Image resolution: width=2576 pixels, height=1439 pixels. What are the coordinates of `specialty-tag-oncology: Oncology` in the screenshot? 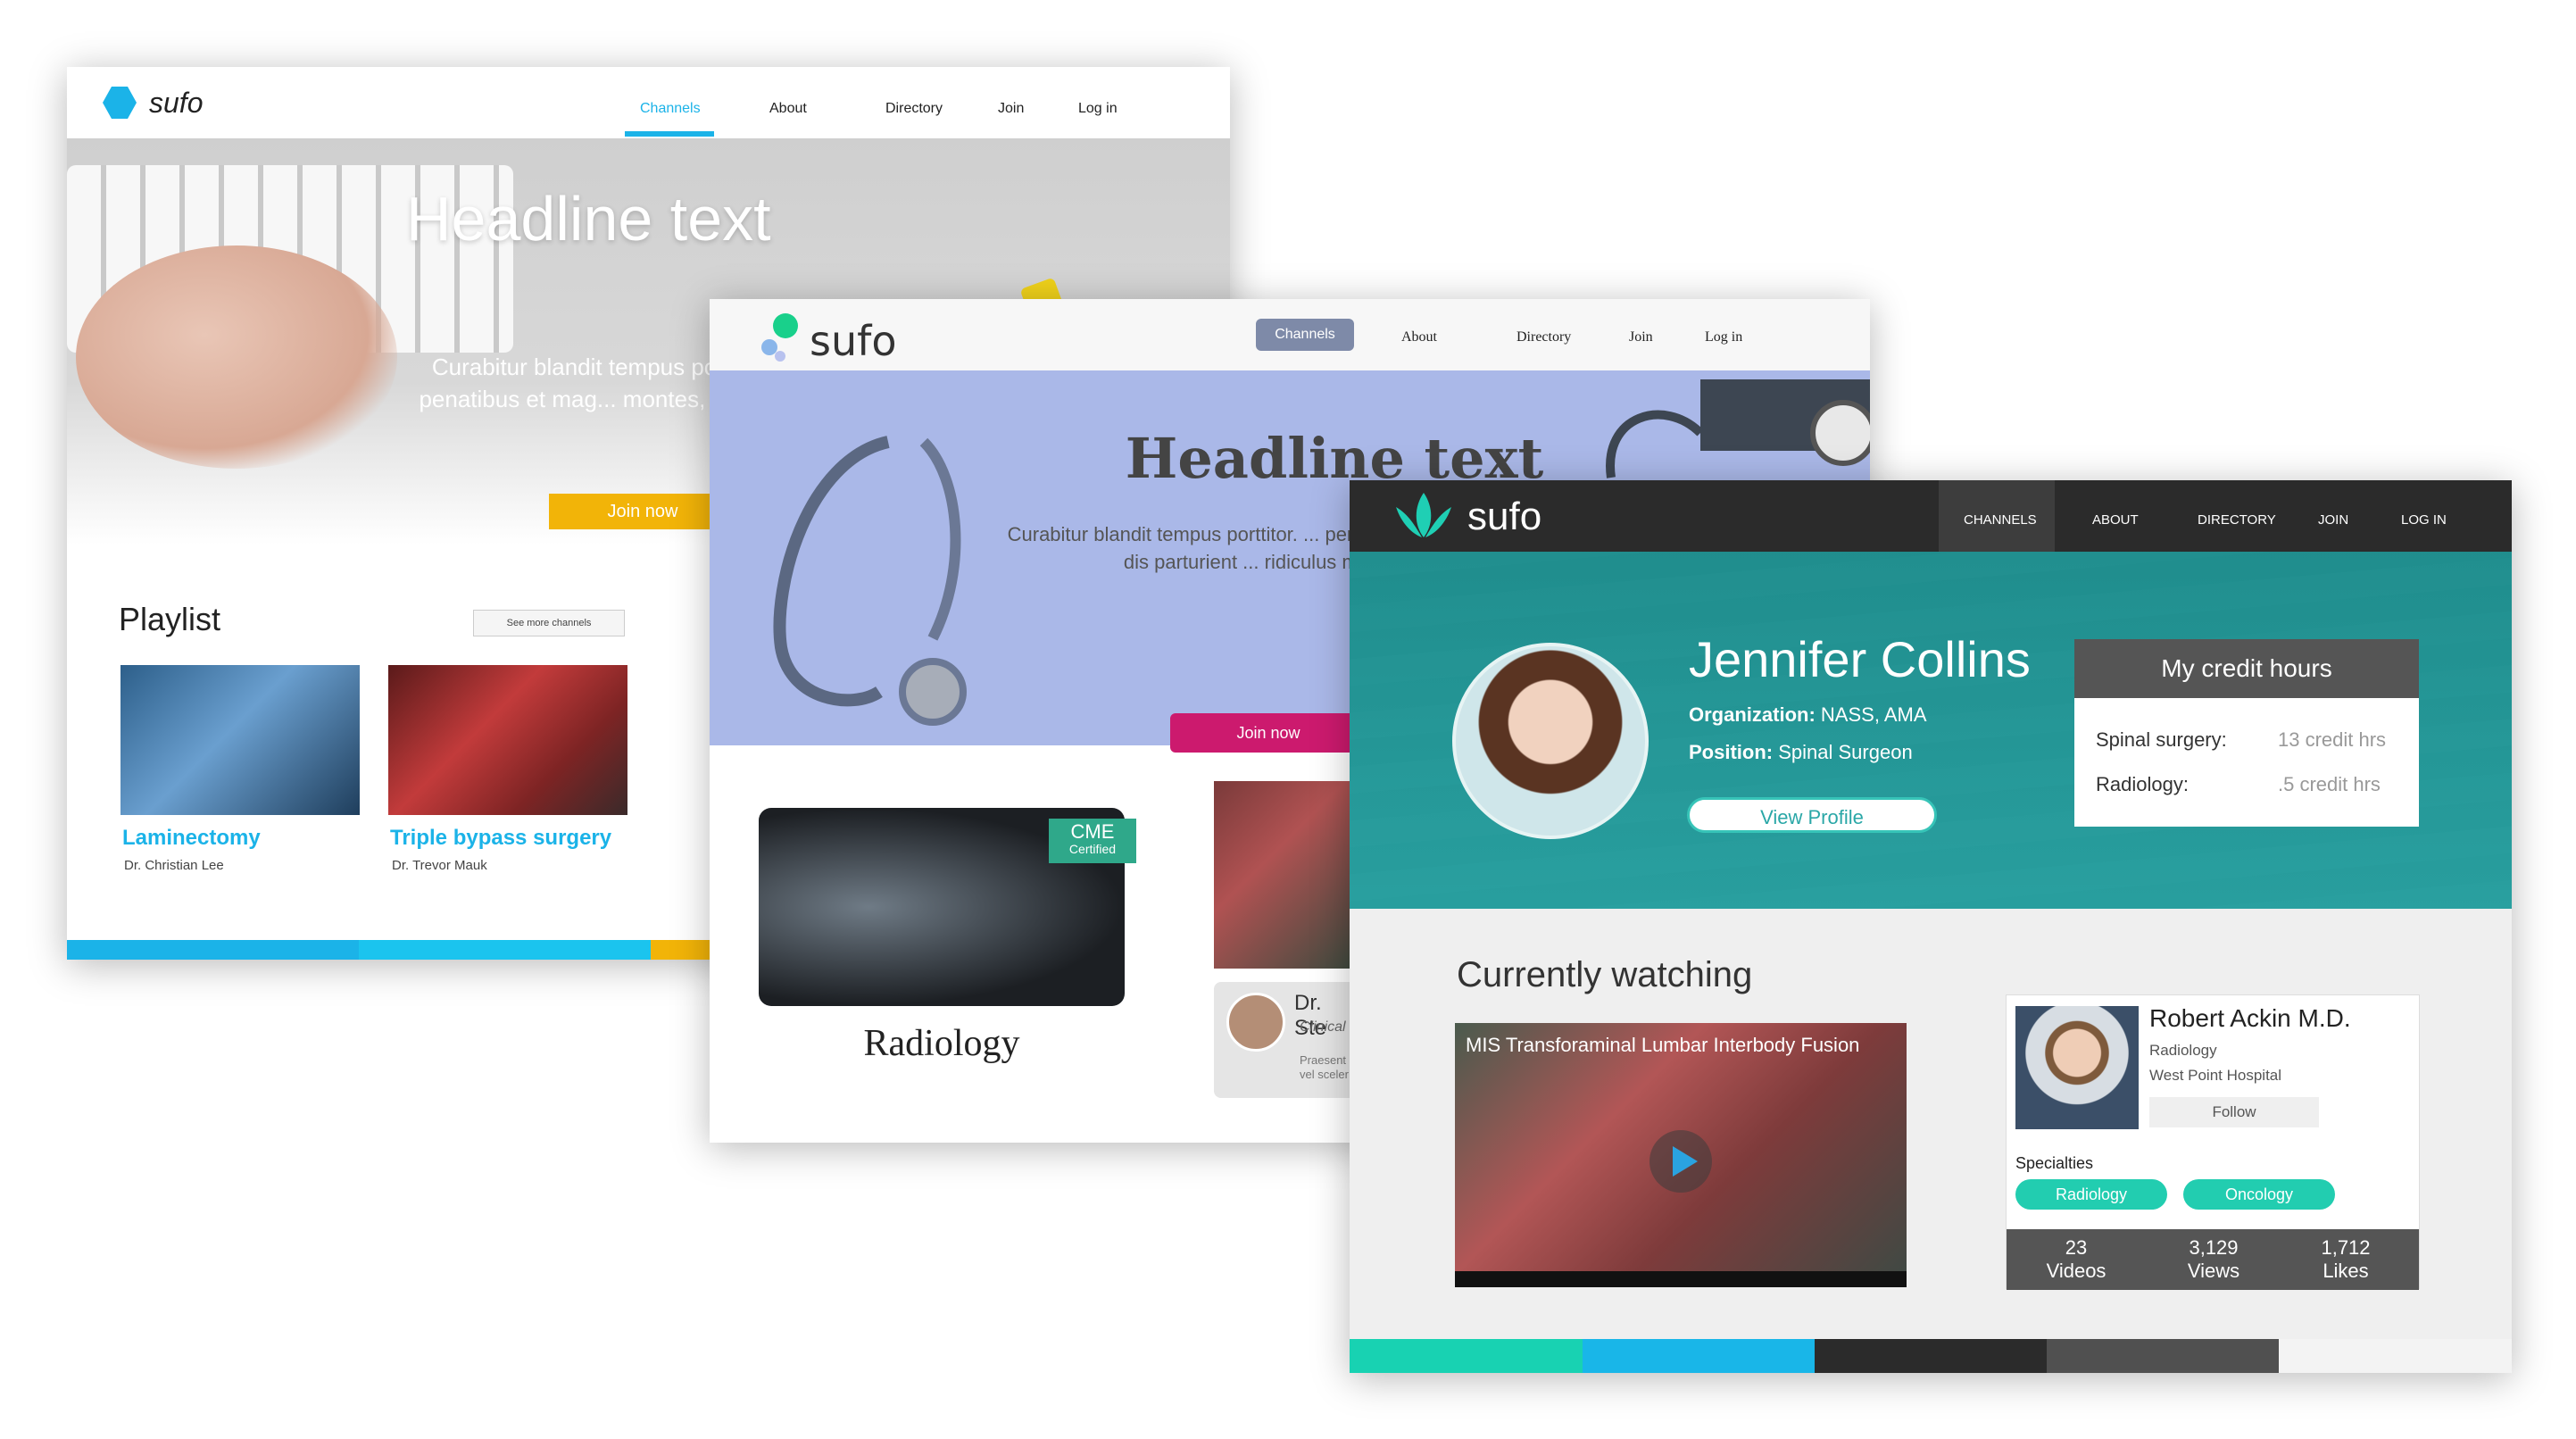 It's located at (2259, 1194).